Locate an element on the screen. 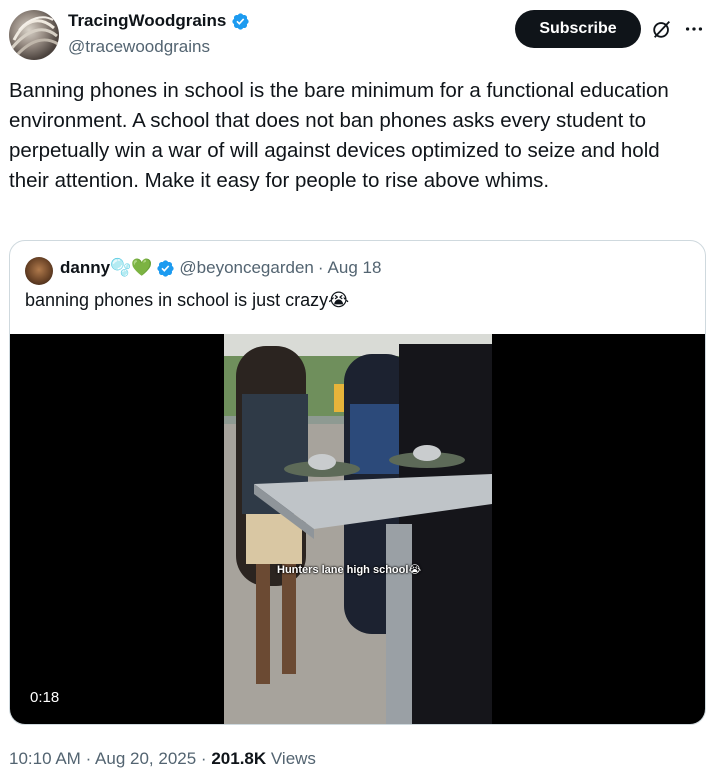  views-count: 201.8K is located at coordinates (238, 758).